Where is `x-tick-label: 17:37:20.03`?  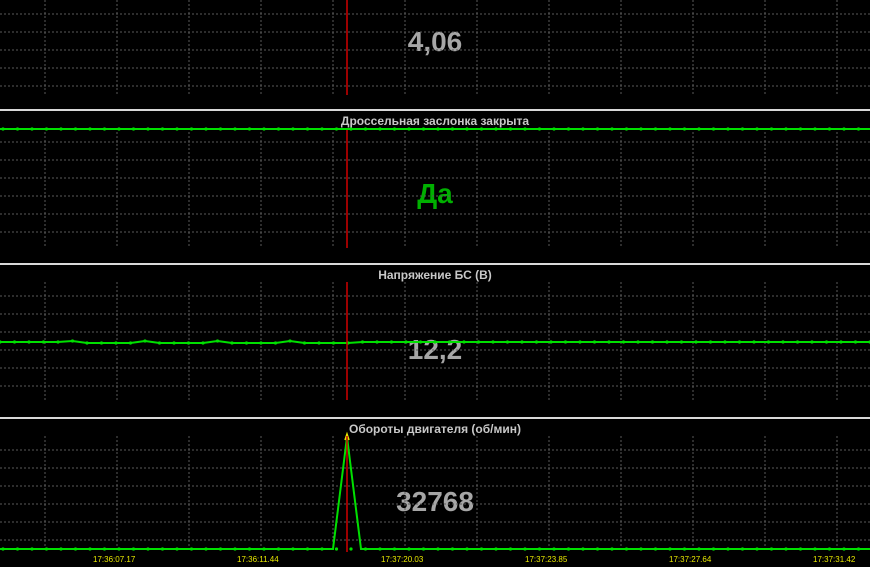 x-tick-label: 17:37:20.03 is located at coordinates (402, 559).